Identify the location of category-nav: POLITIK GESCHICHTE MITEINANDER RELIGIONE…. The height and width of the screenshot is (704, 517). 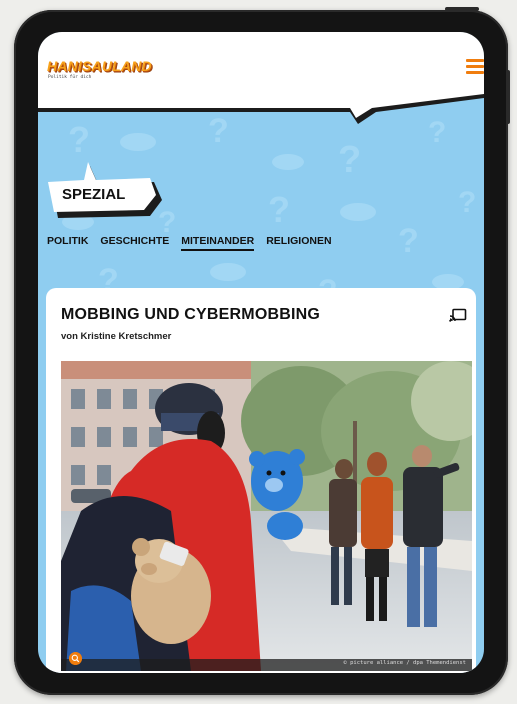
(189, 243).